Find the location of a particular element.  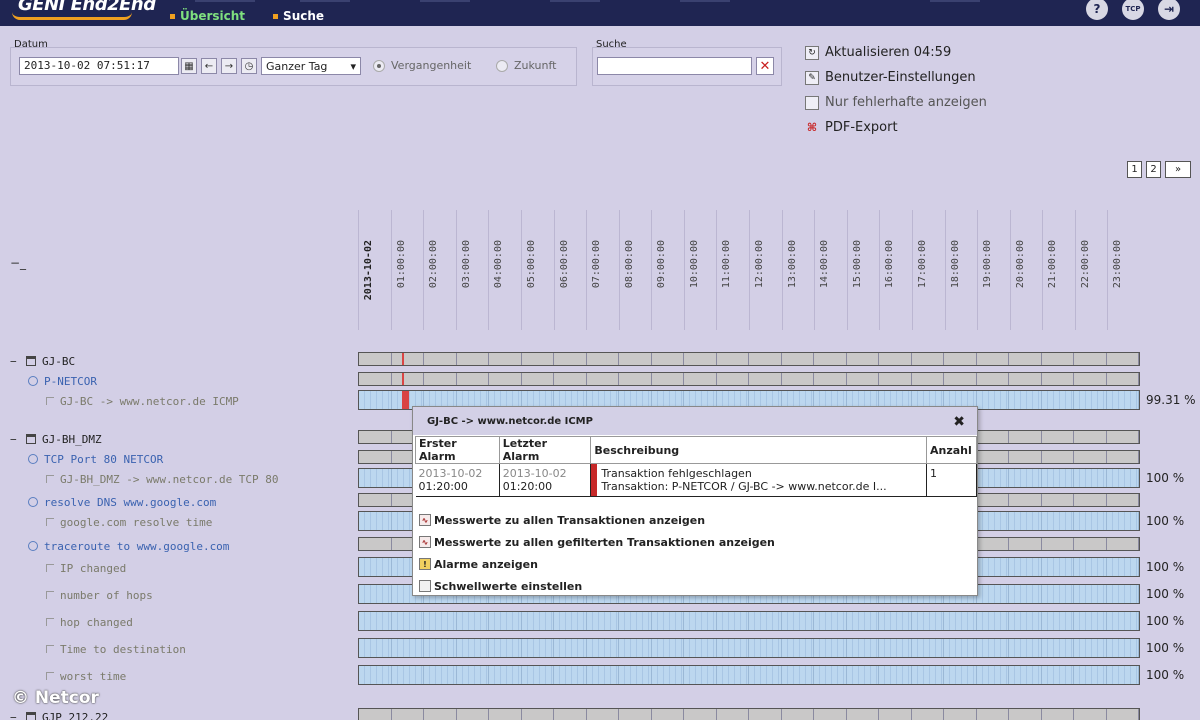

user-settings-button: ✎ Benutzer-Einstellungen is located at coordinates (896, 77).